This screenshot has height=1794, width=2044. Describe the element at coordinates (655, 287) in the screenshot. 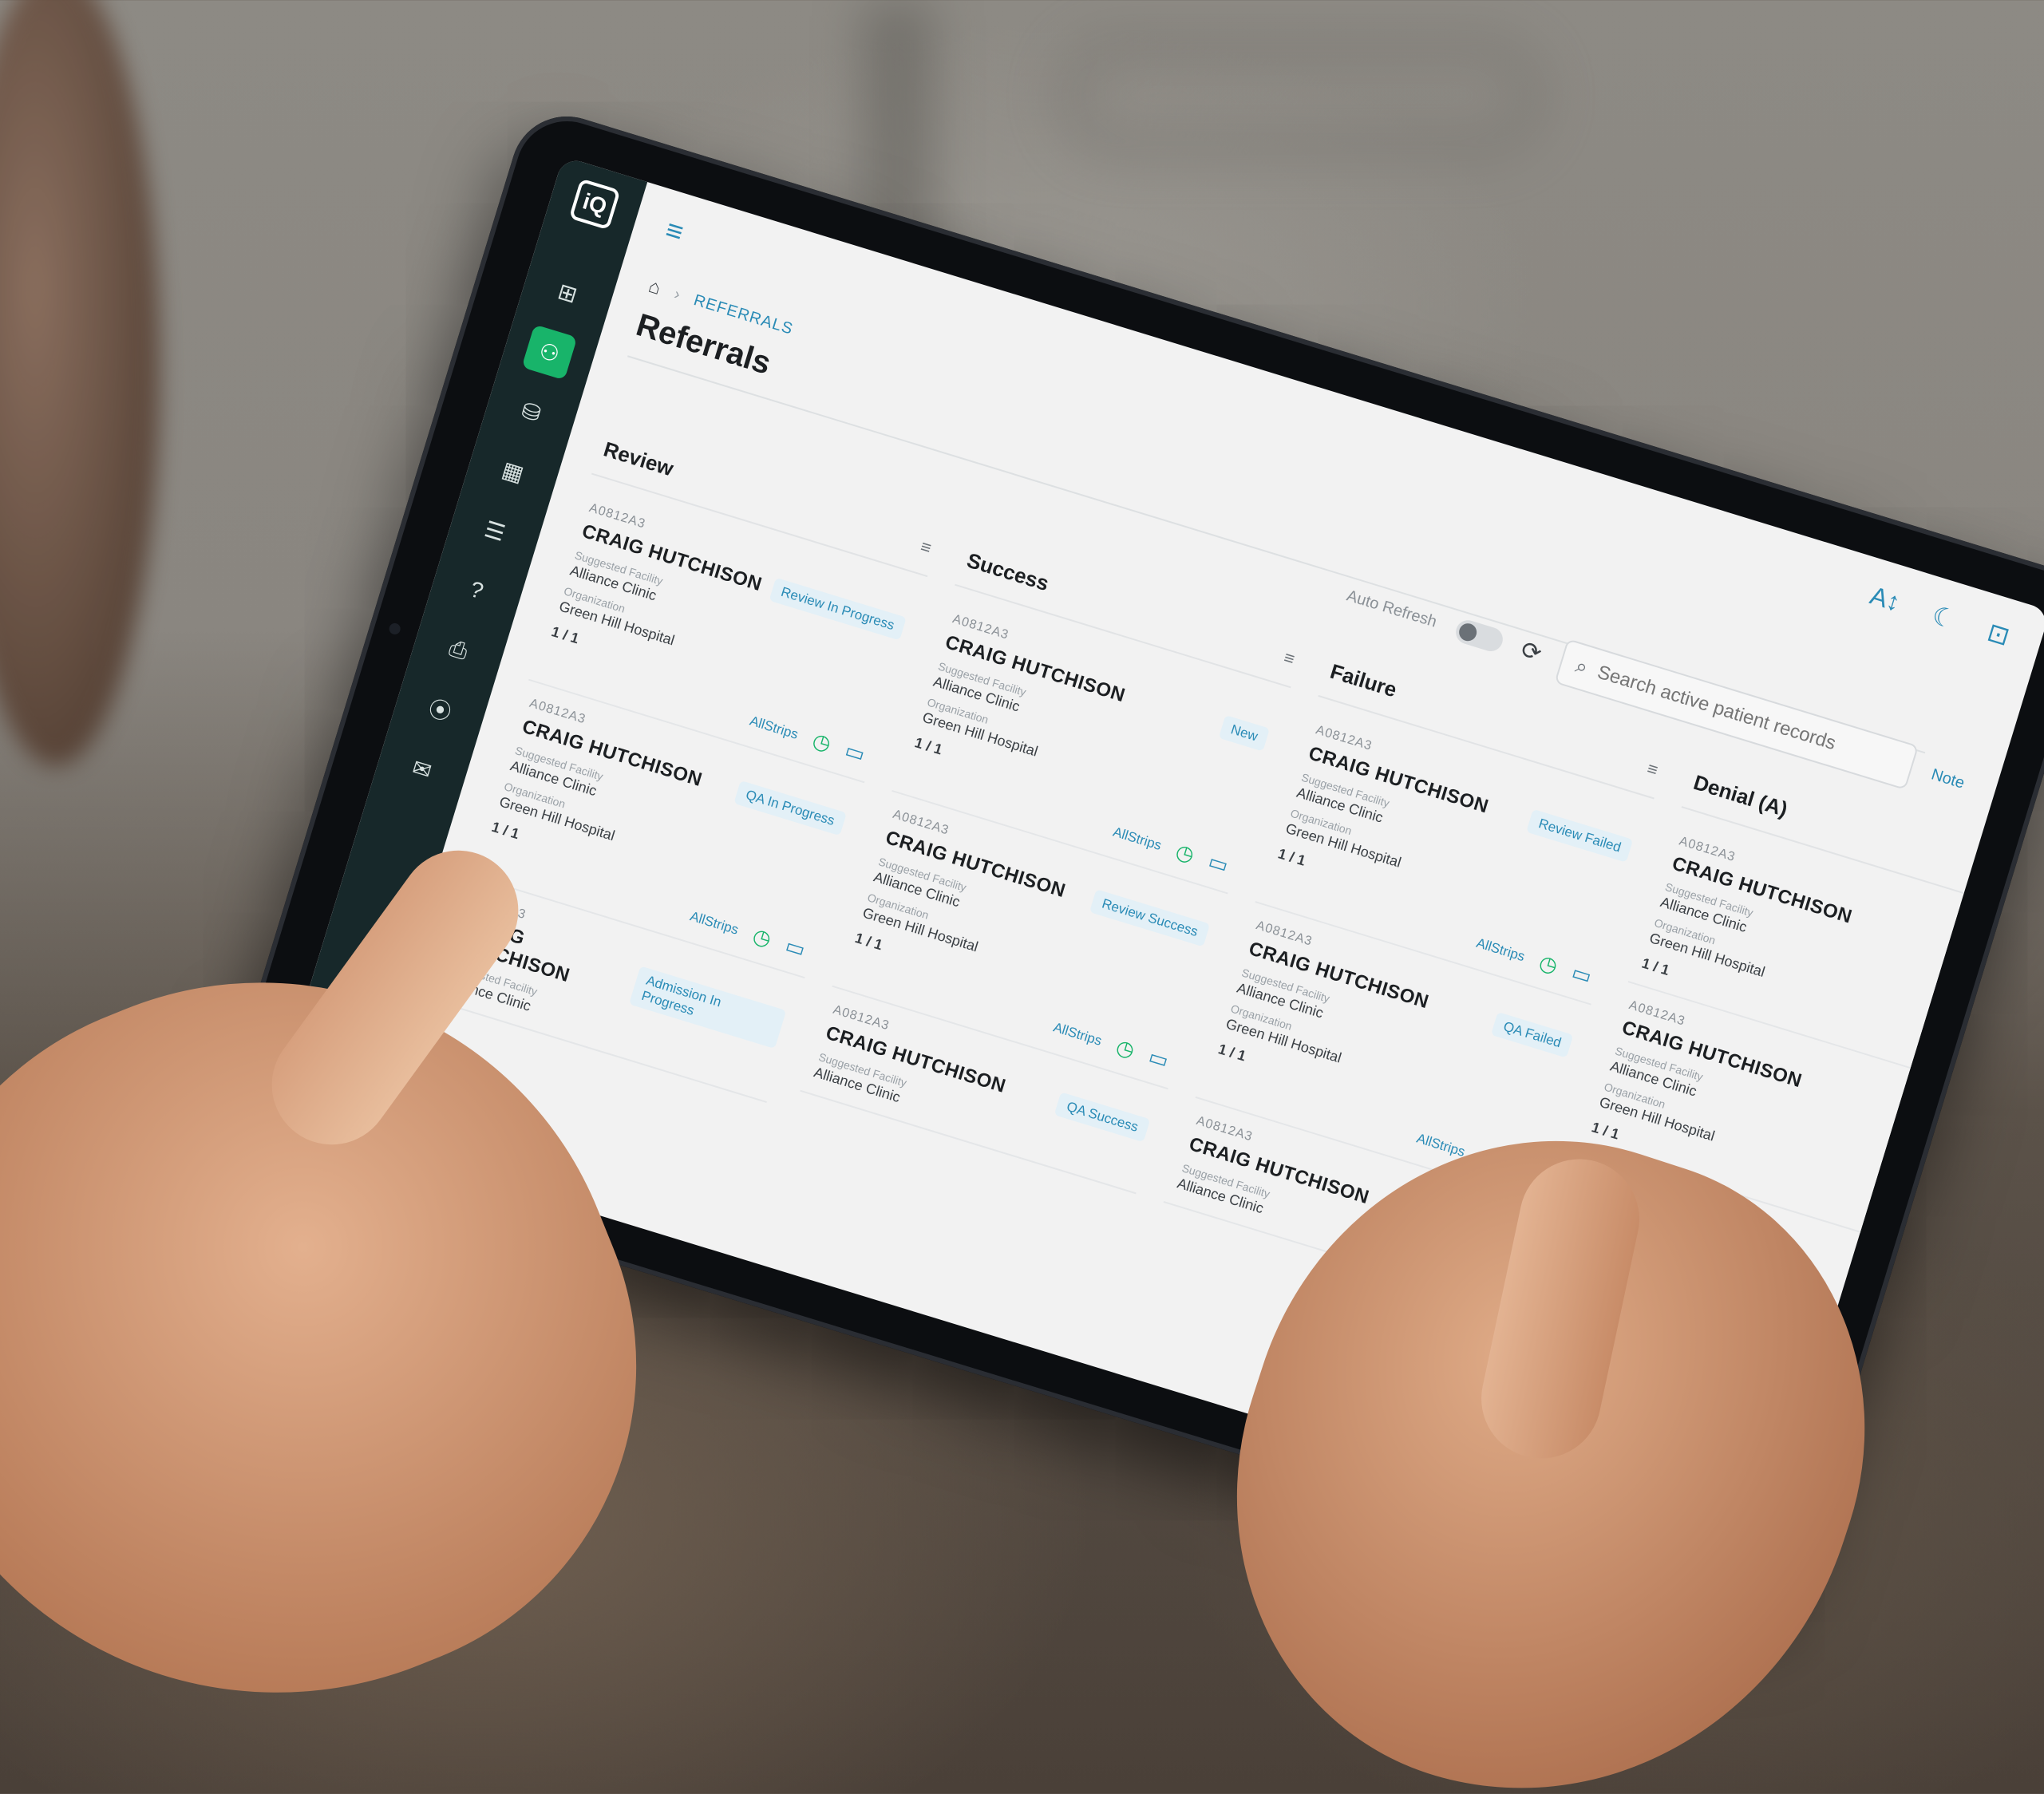

I see `home-icon: ⌂` at that location.